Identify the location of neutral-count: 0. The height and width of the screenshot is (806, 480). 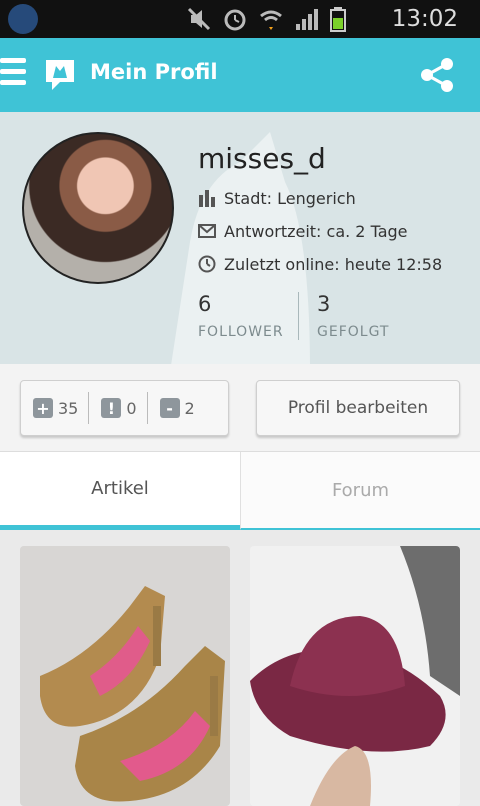
(131, 408).